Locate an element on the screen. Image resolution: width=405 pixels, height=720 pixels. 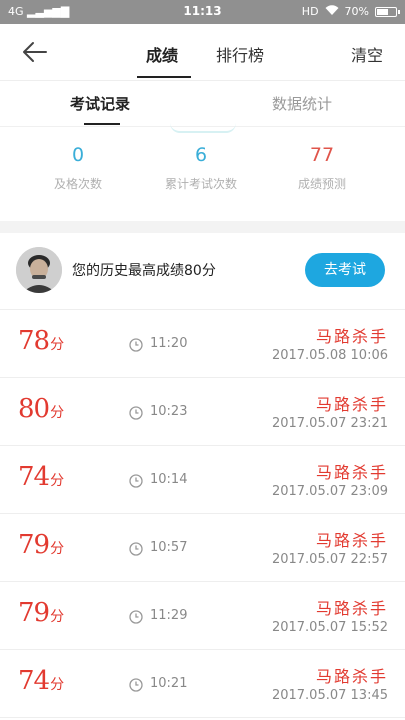
record-date: 2017.05.07 13:45 is located at coordinates (329, 695).